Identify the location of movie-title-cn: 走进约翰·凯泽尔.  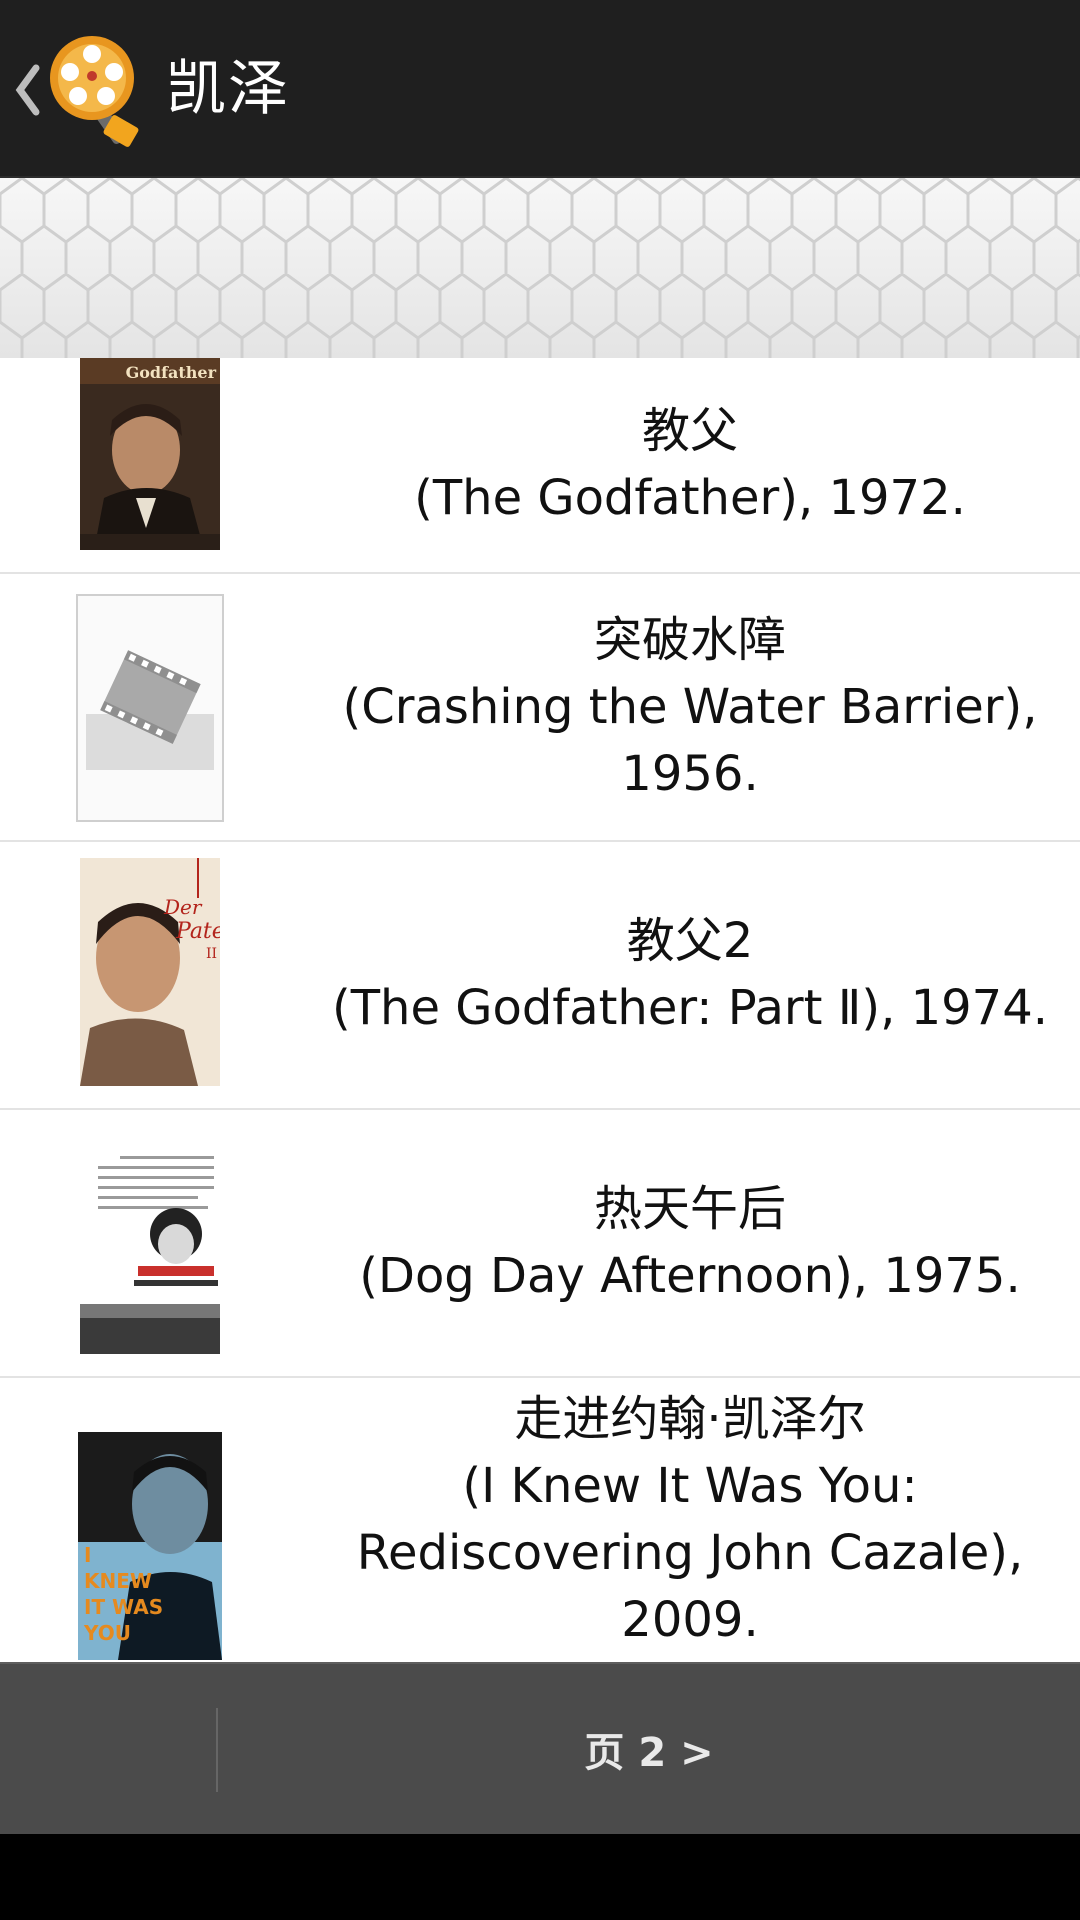
(690, 1419).